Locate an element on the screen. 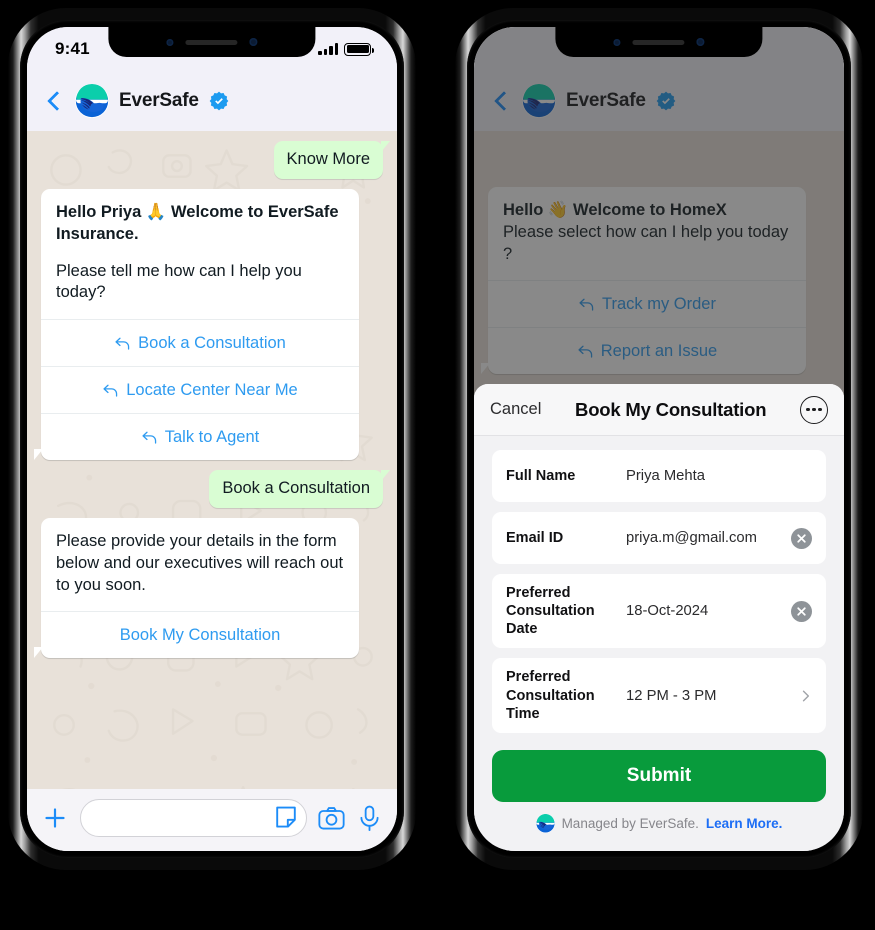  field-value: priya.m@gmail.com is located at coordinates (691, 538).